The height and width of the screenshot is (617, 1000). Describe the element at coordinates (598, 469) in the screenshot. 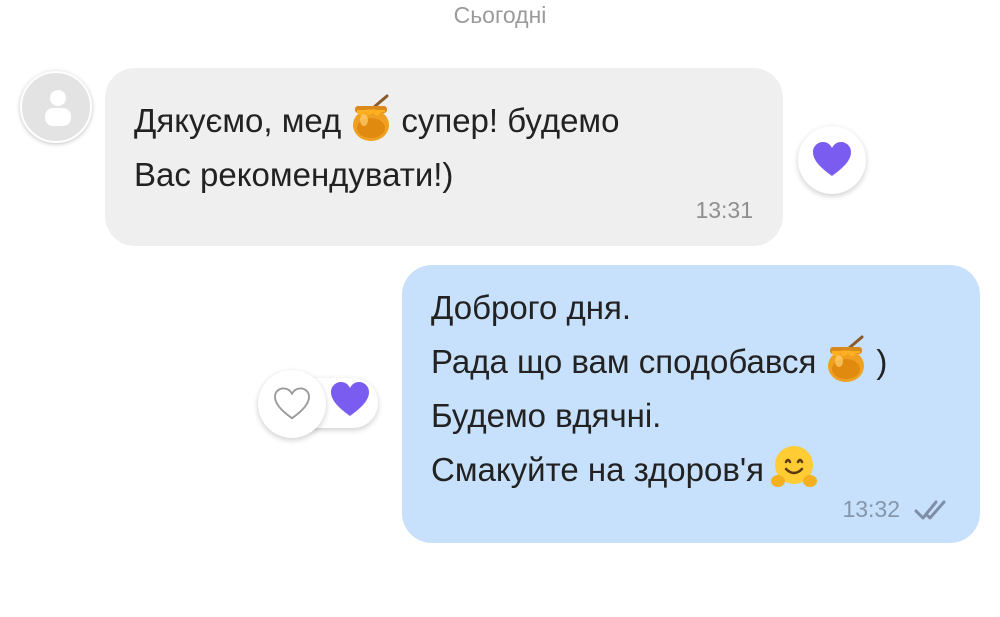

I see `message-text: Смакуйте на здоров'я` at that location.